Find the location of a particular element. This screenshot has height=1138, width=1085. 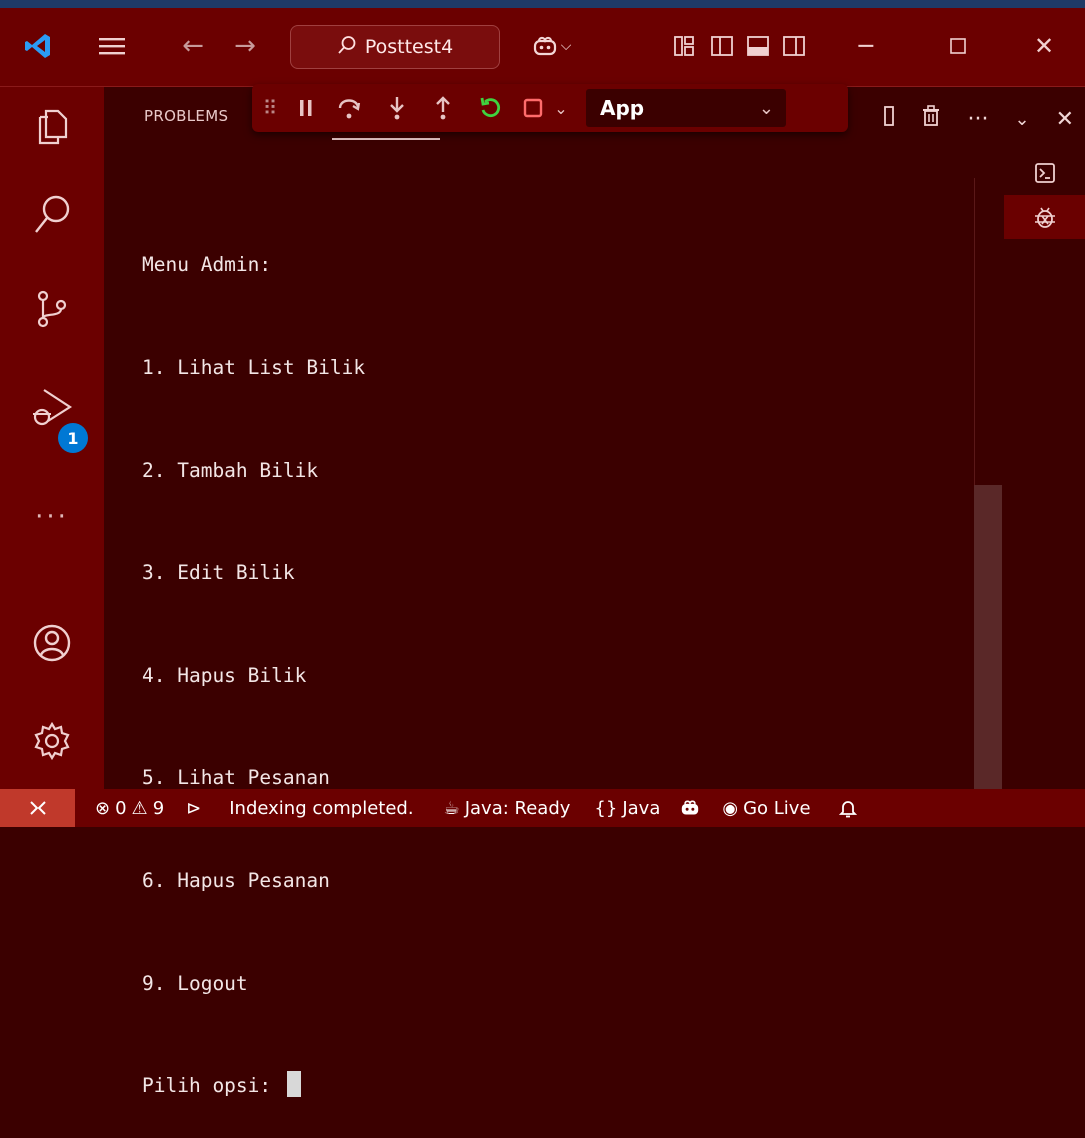

step-into-icon is located at coordinates (397, 108).